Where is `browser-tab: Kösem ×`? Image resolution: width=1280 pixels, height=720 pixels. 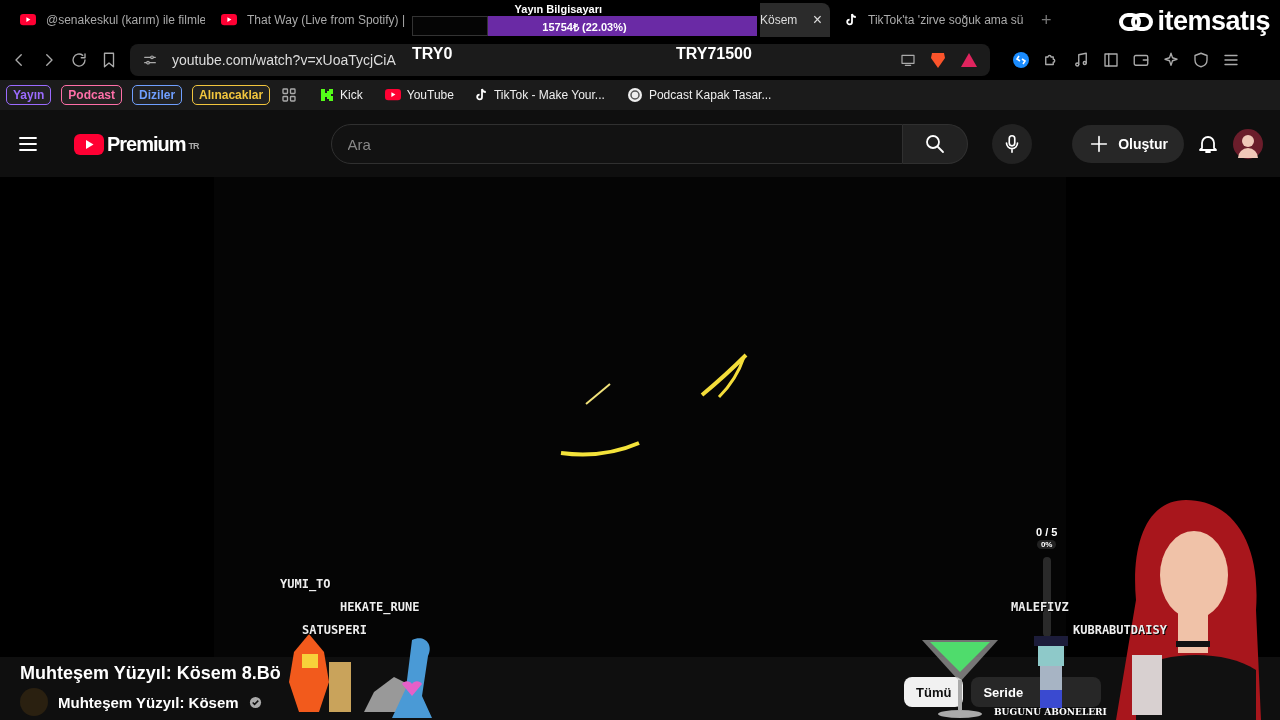
browser-tab: Kösem × is located at coordinates (795, 20).